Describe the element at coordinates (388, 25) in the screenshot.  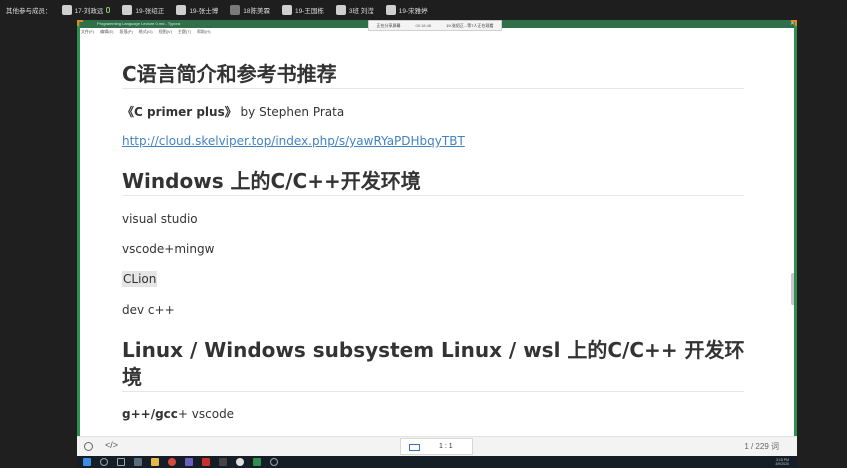
I see `share-status: 正在分享屏幕` at that location.